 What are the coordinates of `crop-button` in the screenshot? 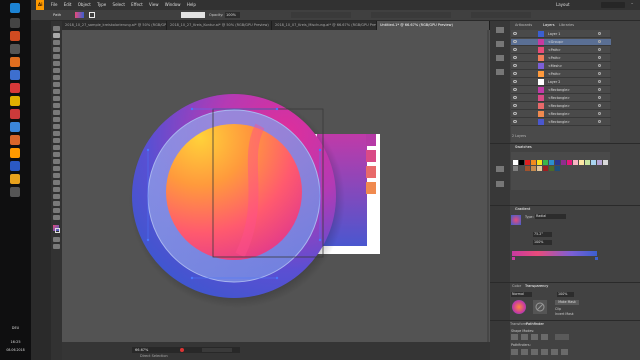 It's located at (544, 352).